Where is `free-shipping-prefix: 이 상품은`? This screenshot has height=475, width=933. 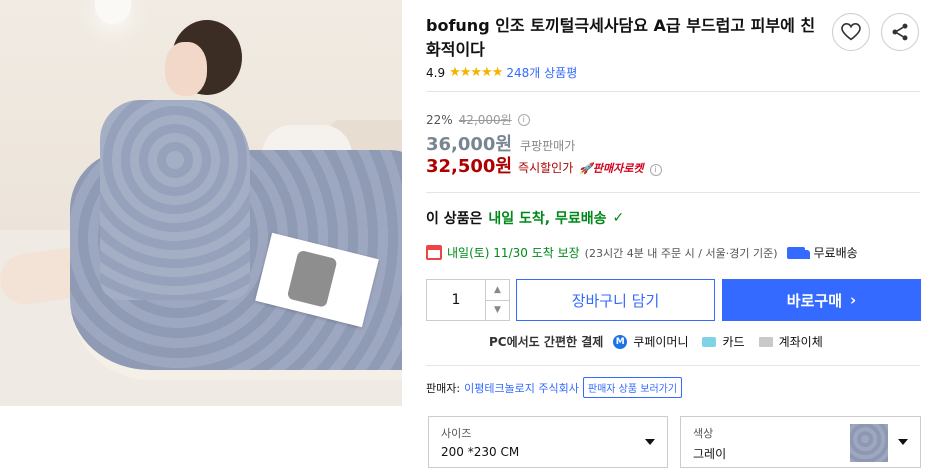 free-shipping-prefix: 이 상품은 is located at coordinates (454, 219).